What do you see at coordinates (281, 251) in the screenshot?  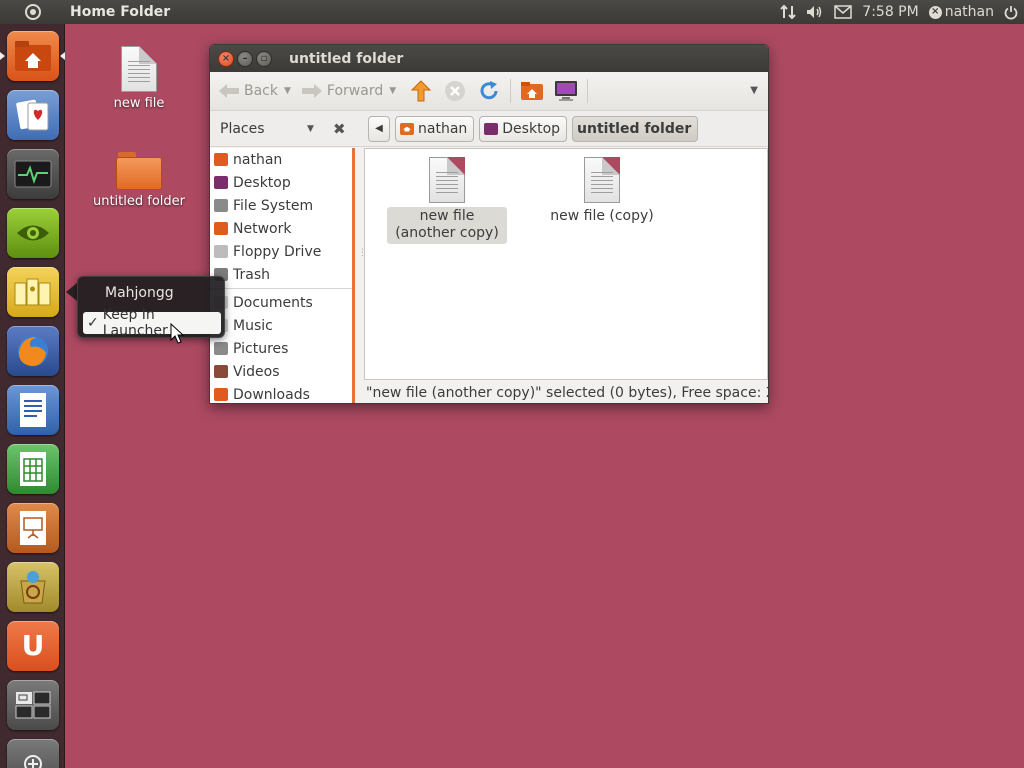 I see `sidebar-item-floppy-drive: Floppy Drive` at bounding box center [281, 251].